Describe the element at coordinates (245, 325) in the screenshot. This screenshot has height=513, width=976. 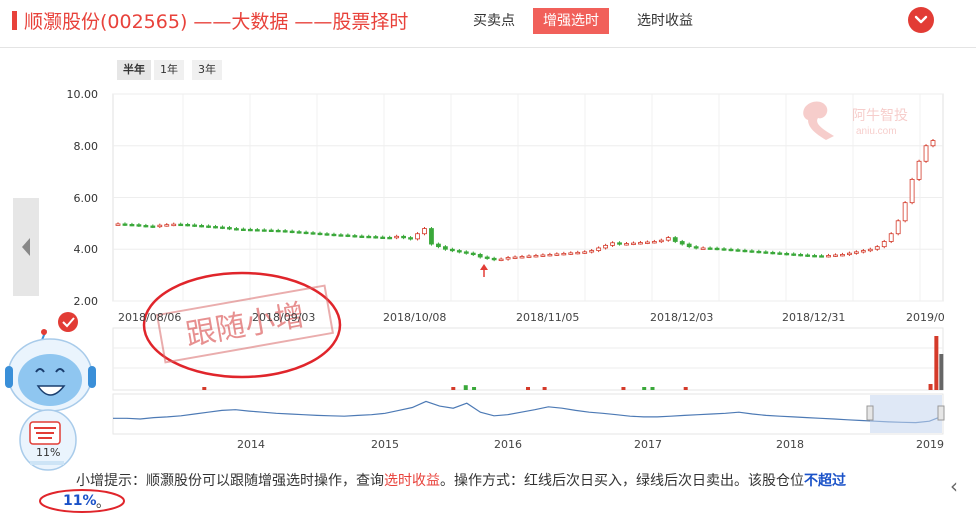
I see `stamp-text: 跟随小增` at that location.